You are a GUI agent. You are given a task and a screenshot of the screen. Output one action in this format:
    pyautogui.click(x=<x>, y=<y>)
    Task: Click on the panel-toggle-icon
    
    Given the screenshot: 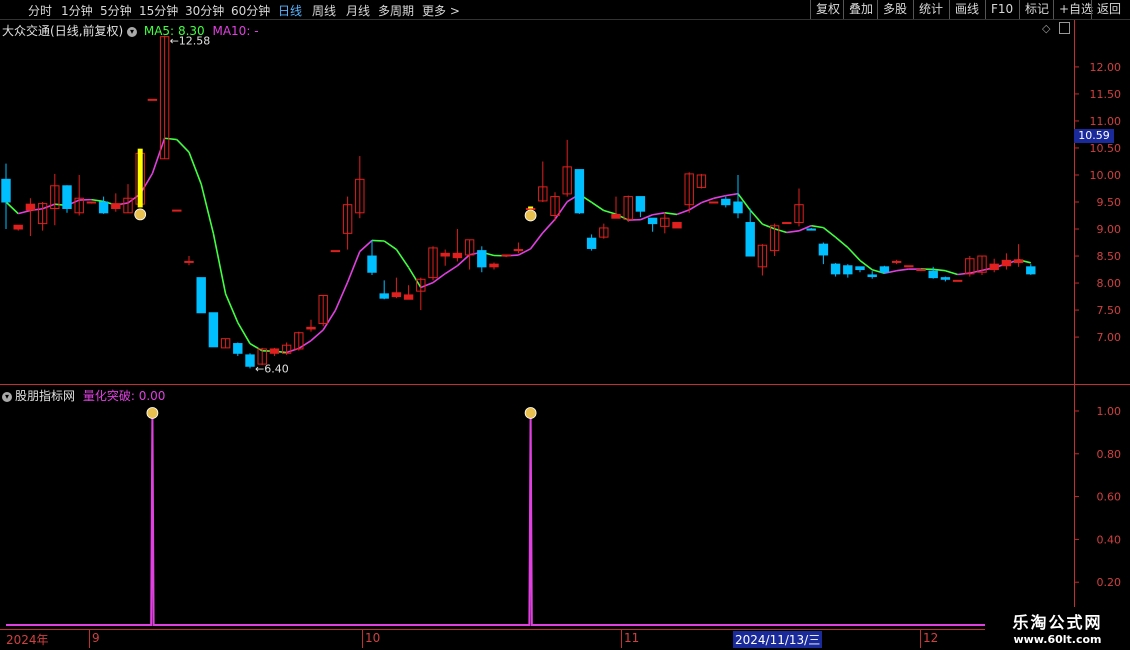 What is the action you would take?
    pyautogui.click(x=1064, y=28)
    